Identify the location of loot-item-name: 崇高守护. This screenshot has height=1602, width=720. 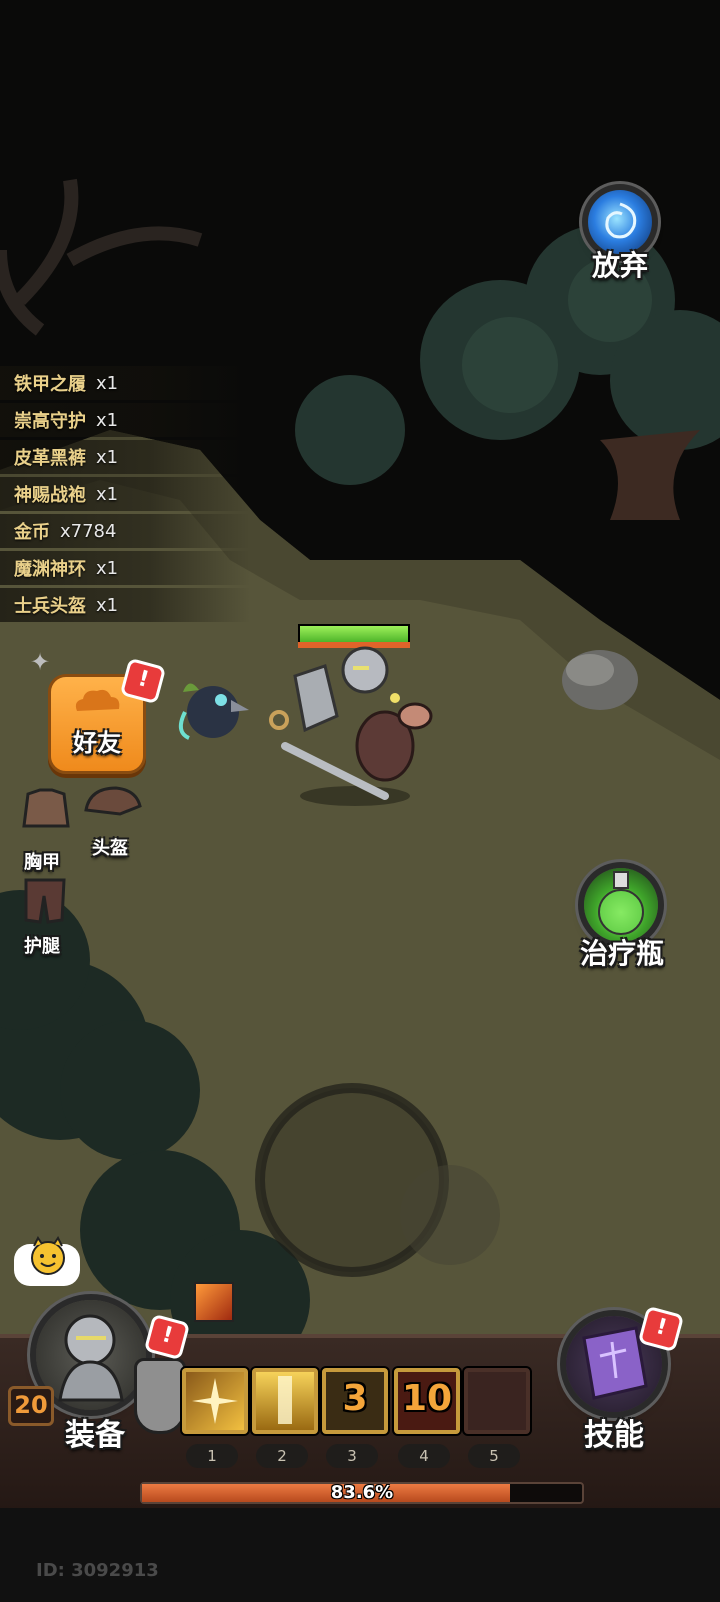
(50, 421).